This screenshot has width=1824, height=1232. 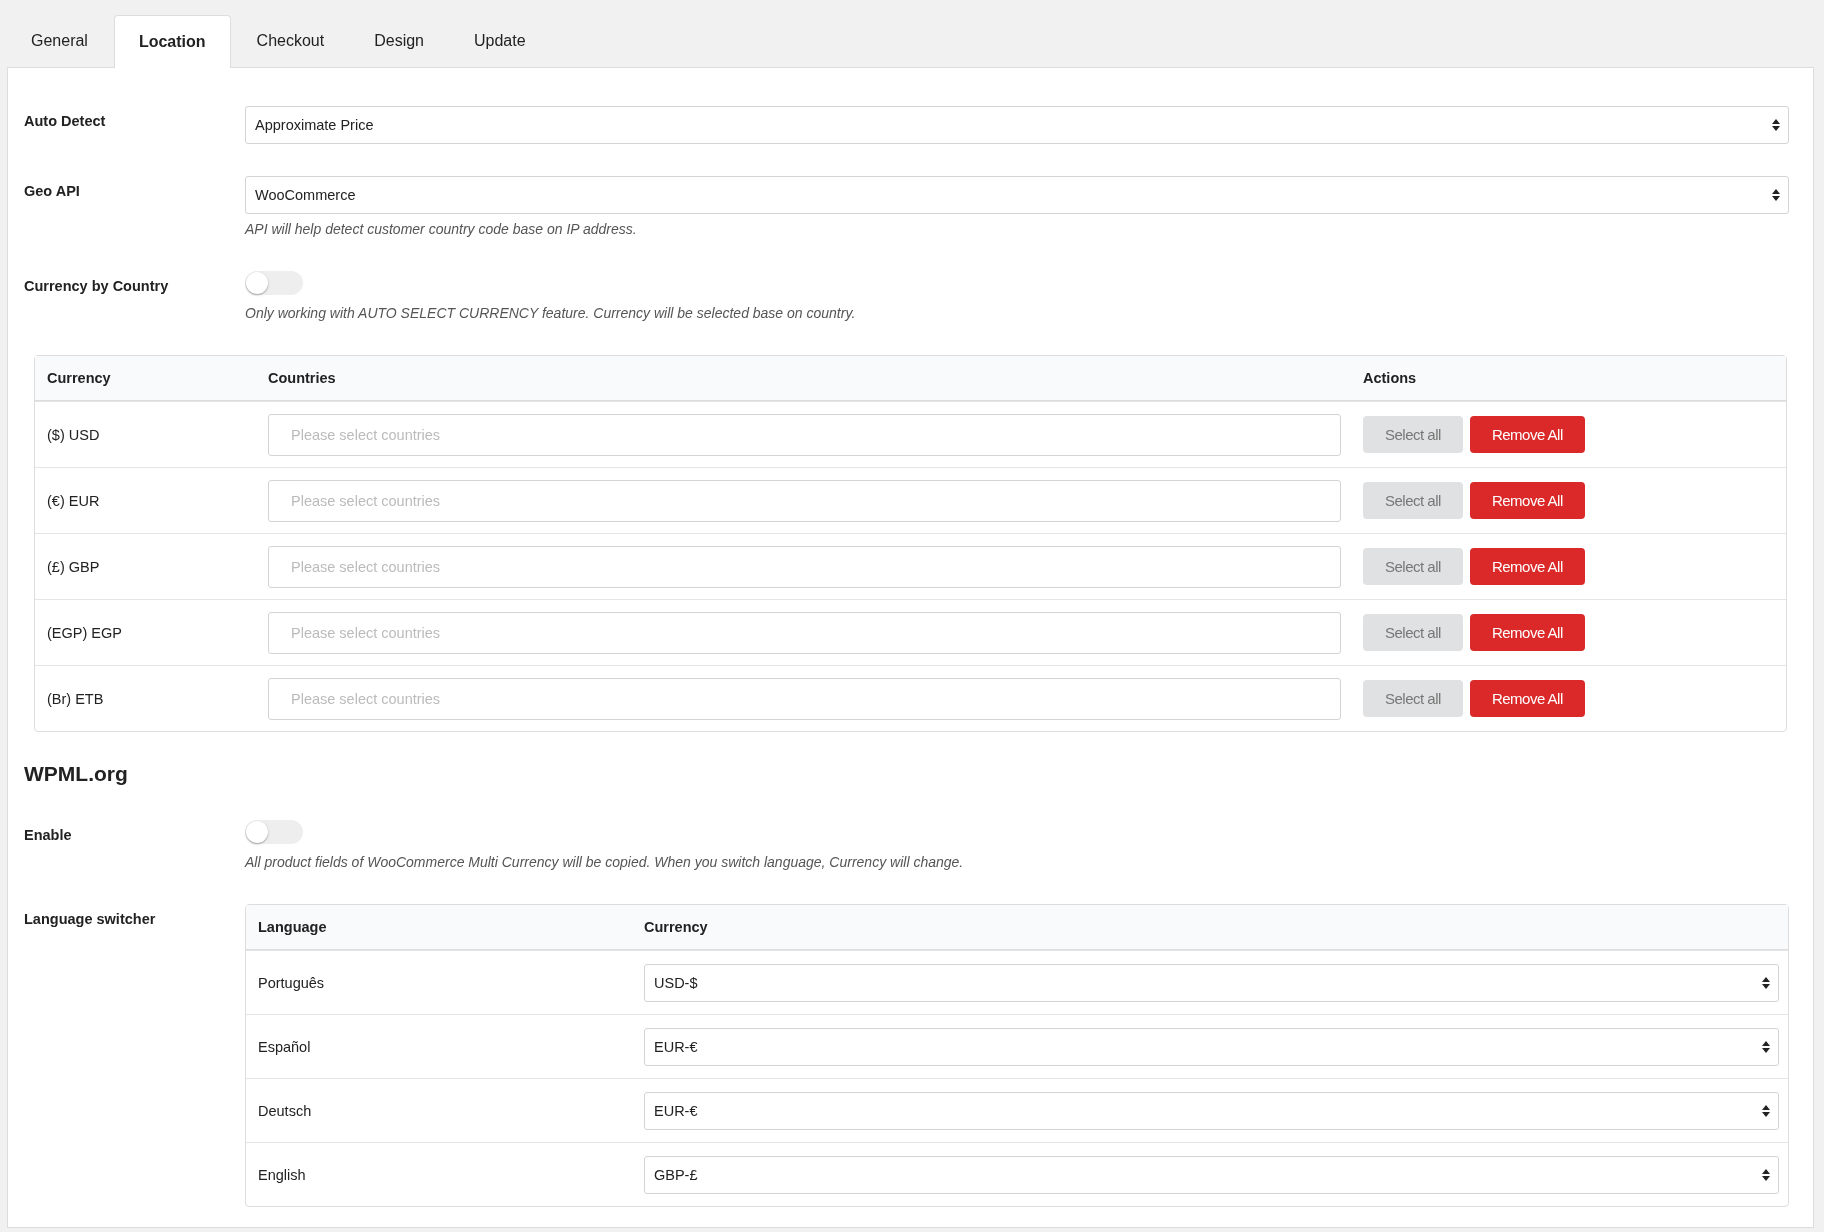 I want to click on table-cell-text: English, so click(x=282, y=1174).